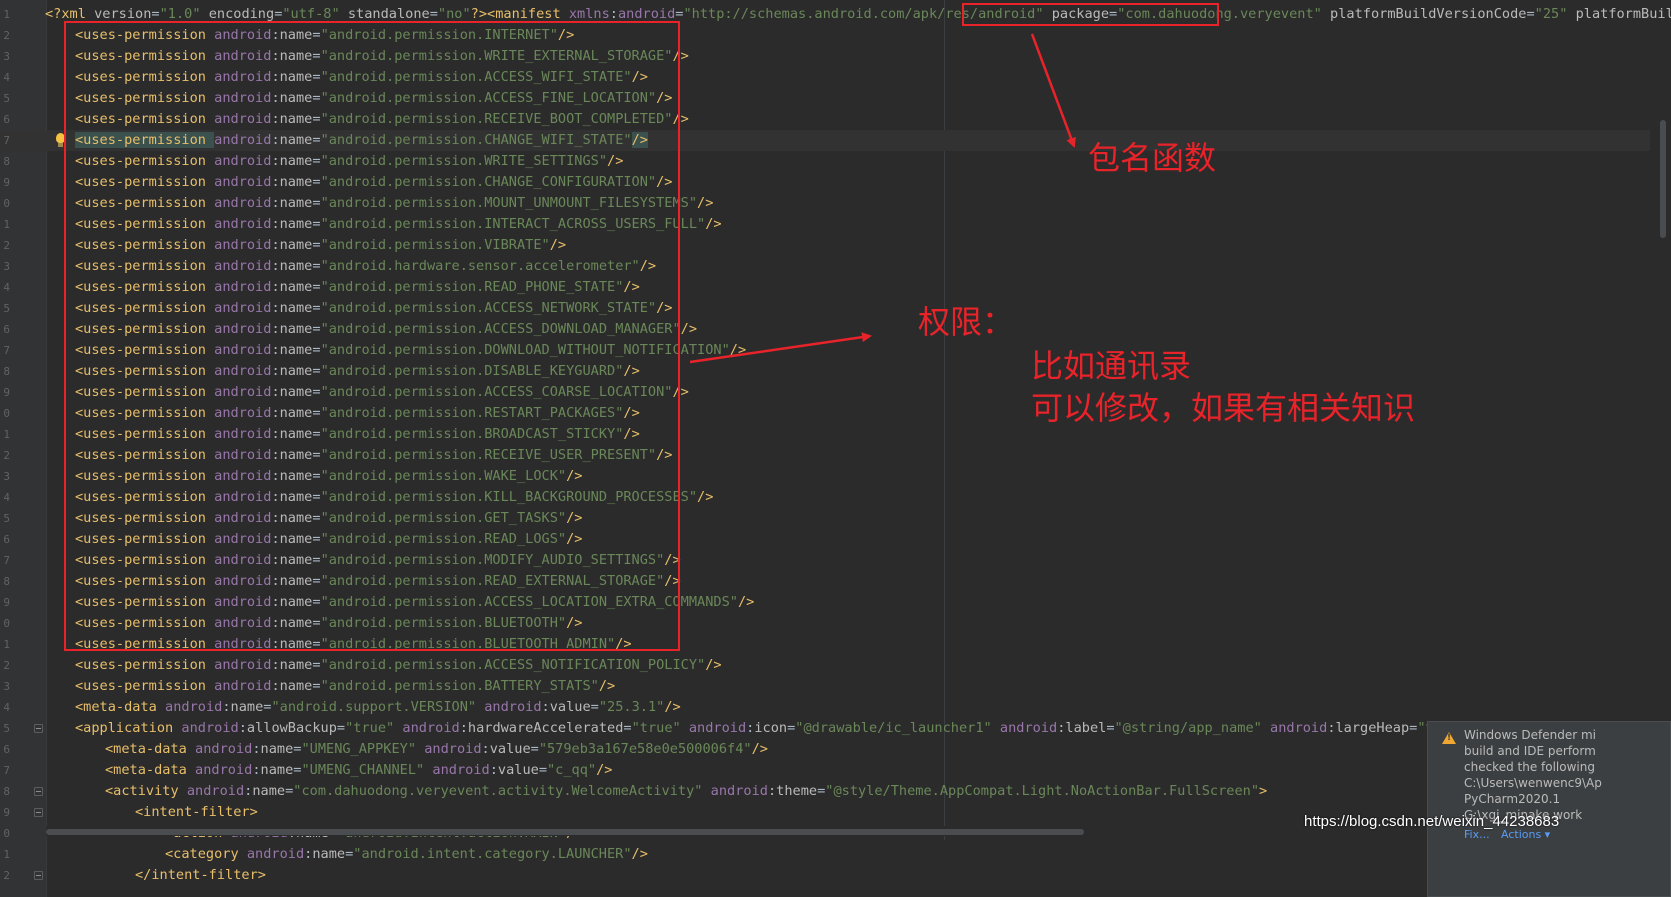  Describe the element at coordinates (1223, 408) in the screenshot. I see `permission-note-annotation: 可以修改，如果有相关知识` at that location.